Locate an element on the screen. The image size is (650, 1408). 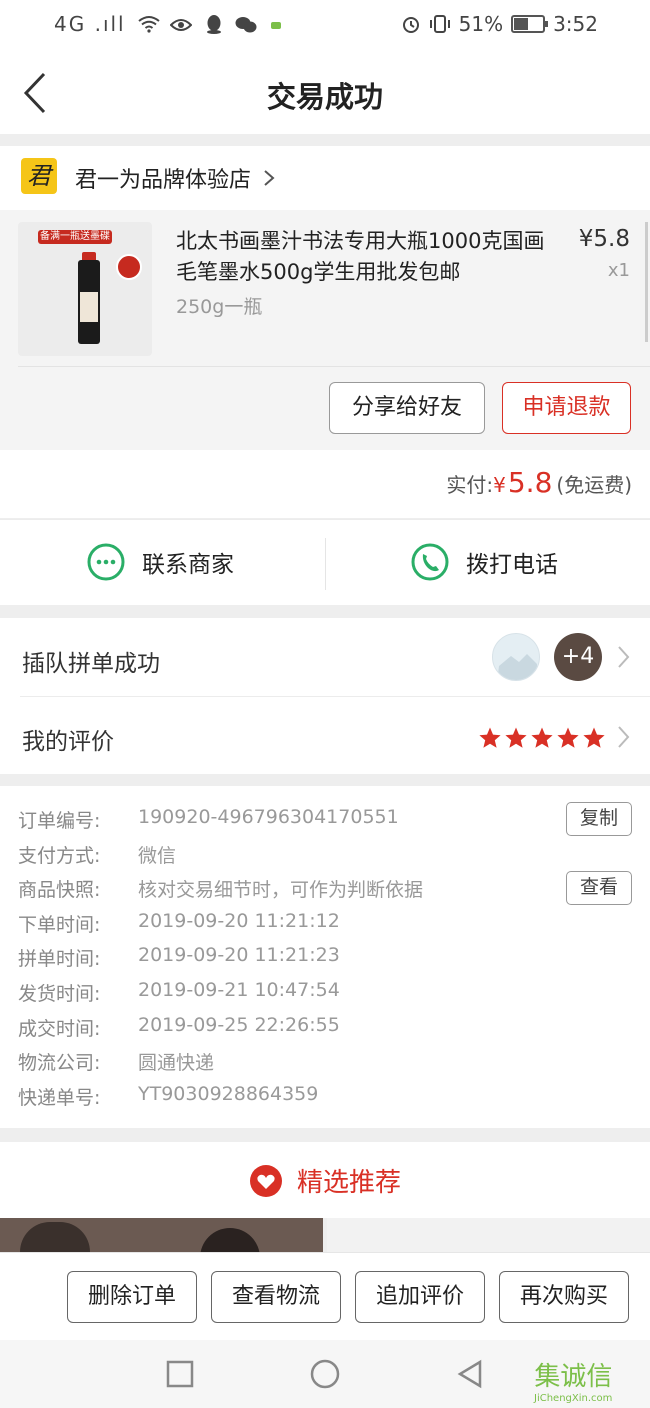
delete-order-button: 删除订单 is located at coordinates (132, 1297).